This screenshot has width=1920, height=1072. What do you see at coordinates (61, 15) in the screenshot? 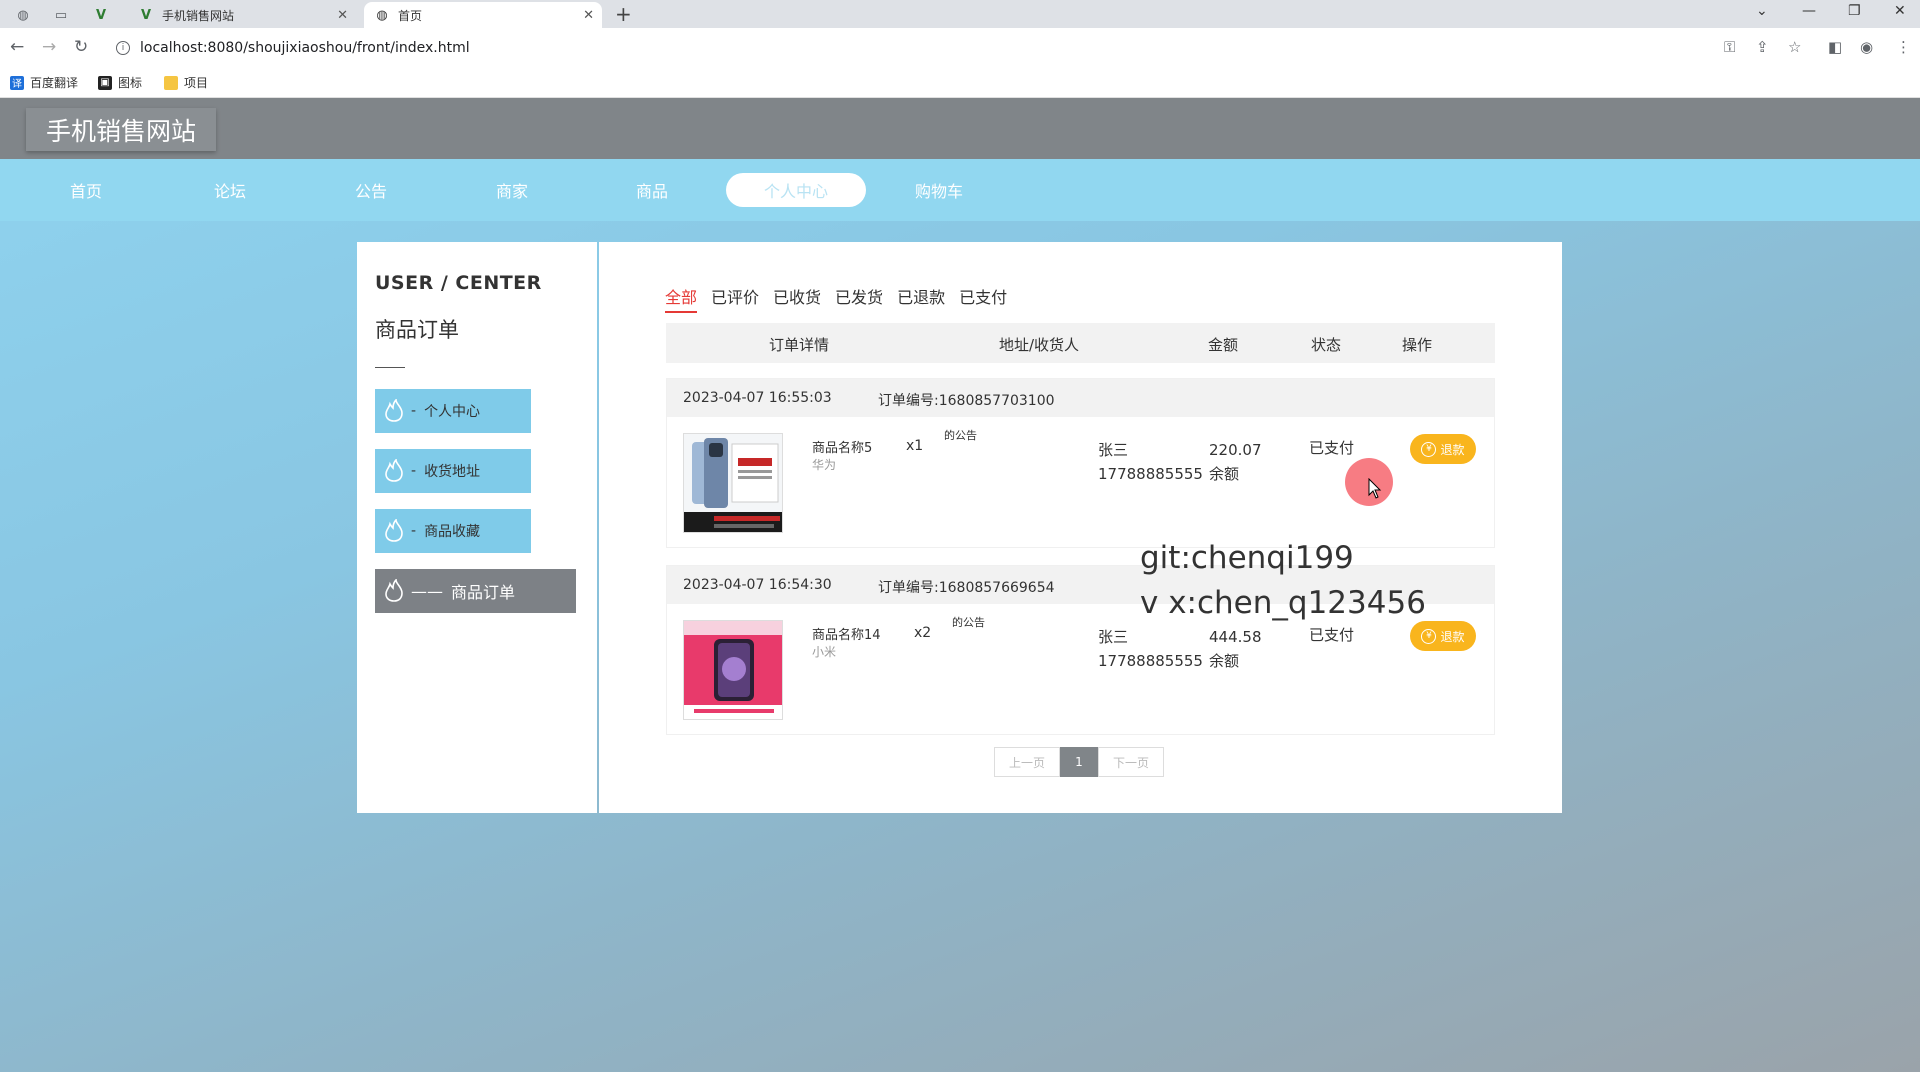
I see `blank-tab-icon: ▭` at bounding box center [61, 15].